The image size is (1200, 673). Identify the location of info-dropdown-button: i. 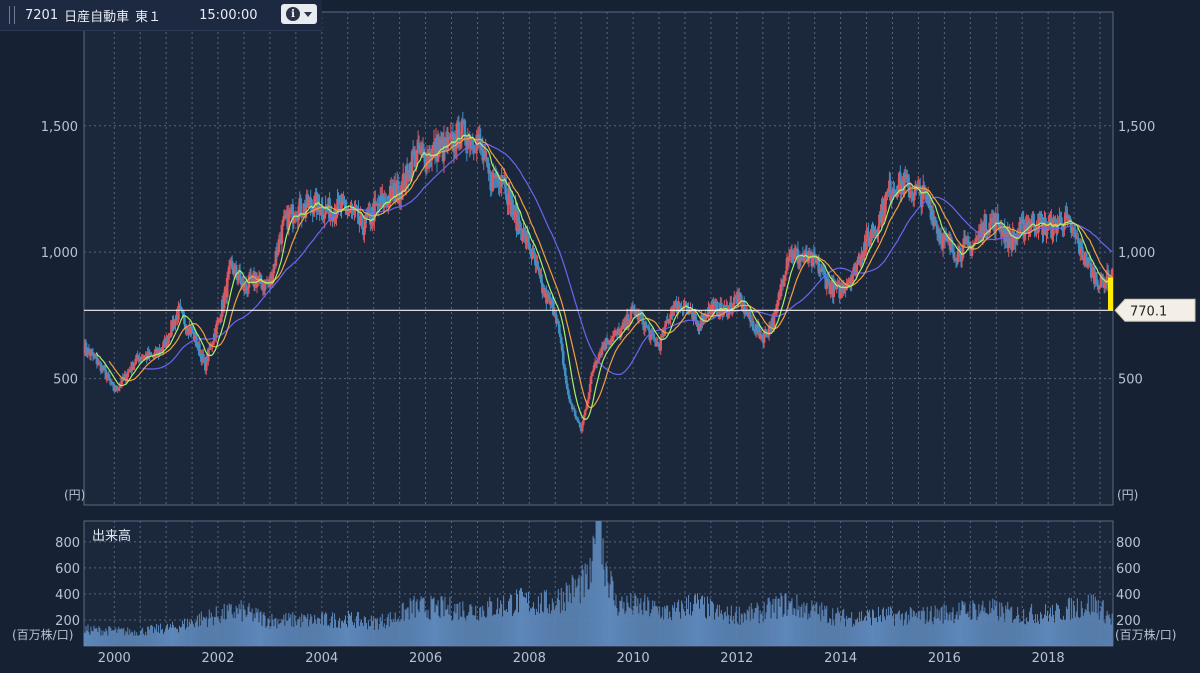
(299, 14).